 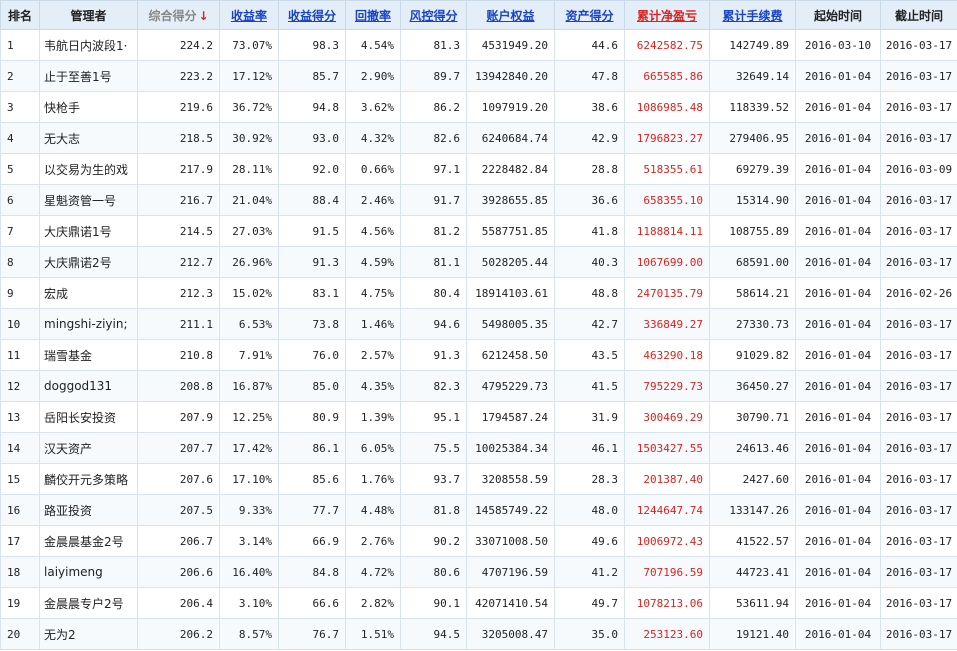 What do you see at coordinates (589, 634) in the screenshot?
I see `cell-asset-score: 35.0` at bounding box center [589, 634].